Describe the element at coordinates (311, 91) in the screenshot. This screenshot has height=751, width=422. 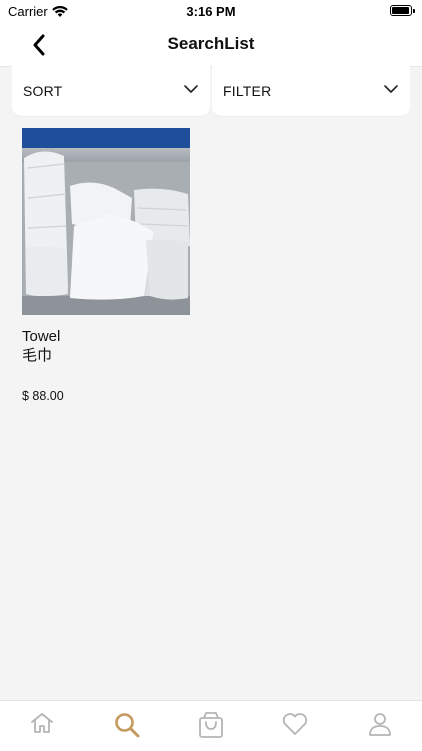
I see `filter-dropdown: FILTER` at that location.